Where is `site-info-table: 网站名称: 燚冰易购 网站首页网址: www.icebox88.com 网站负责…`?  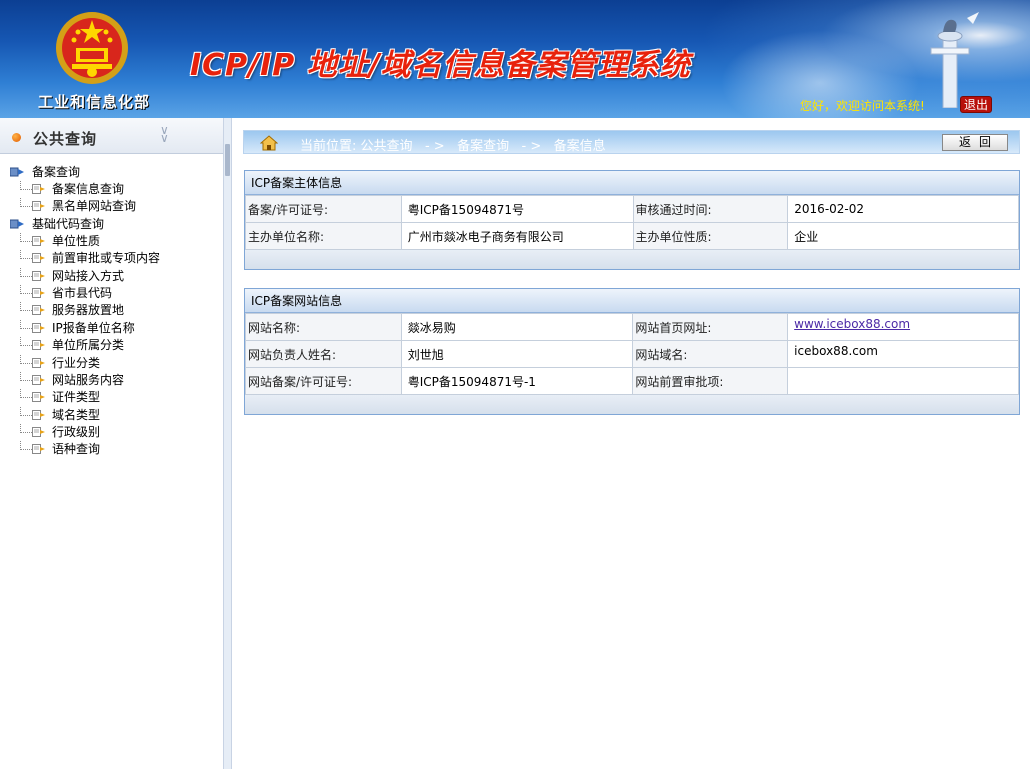 site-info-table: 网站名称: 燚冰易购 网站首页网址: www.icebox88.com 网站负责… is located at coordinates (632, 354).